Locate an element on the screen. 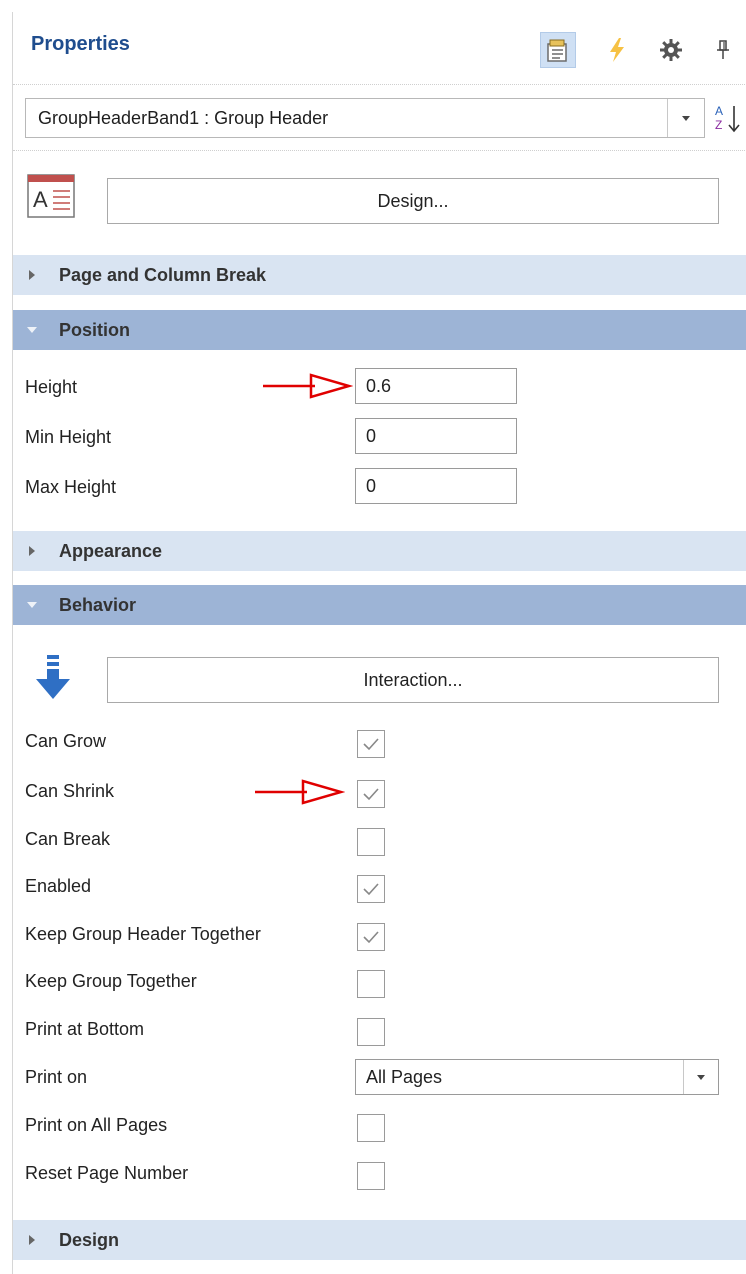 This screenshot has height=1274, width=746. print-on-label: Print on is located at coordinates (56, 1077).